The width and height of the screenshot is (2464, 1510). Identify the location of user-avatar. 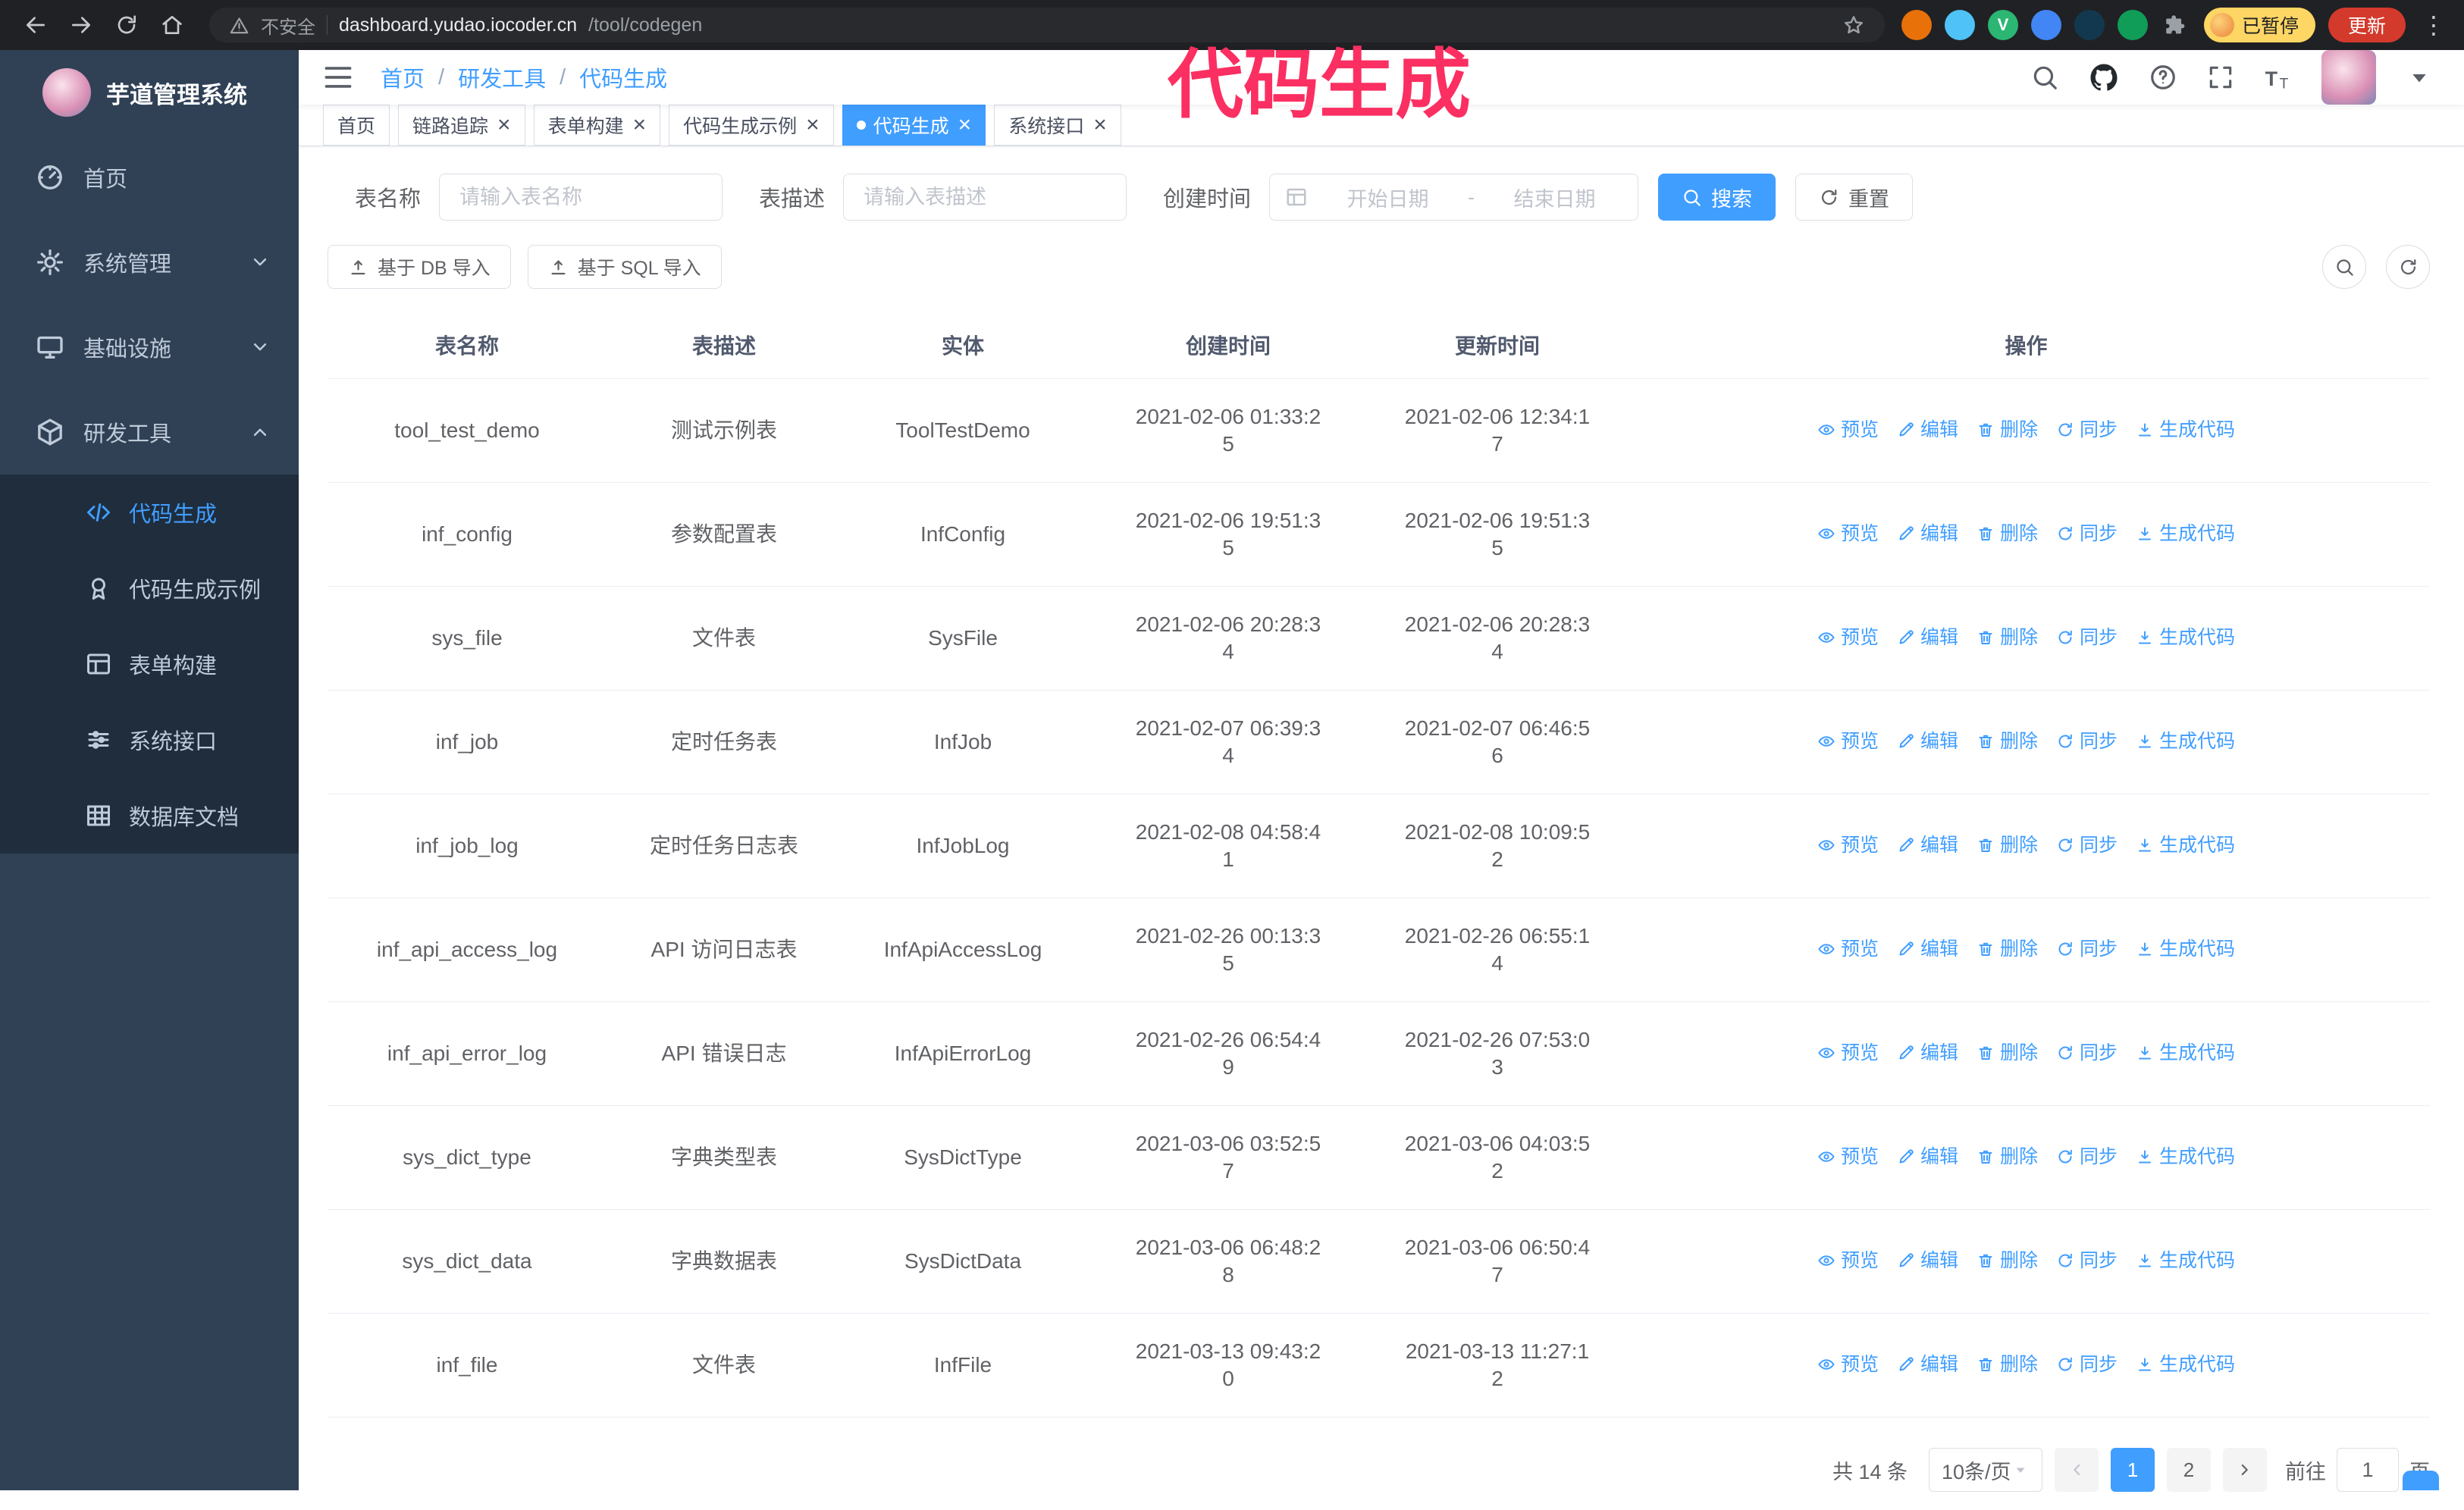
(2348, 77).